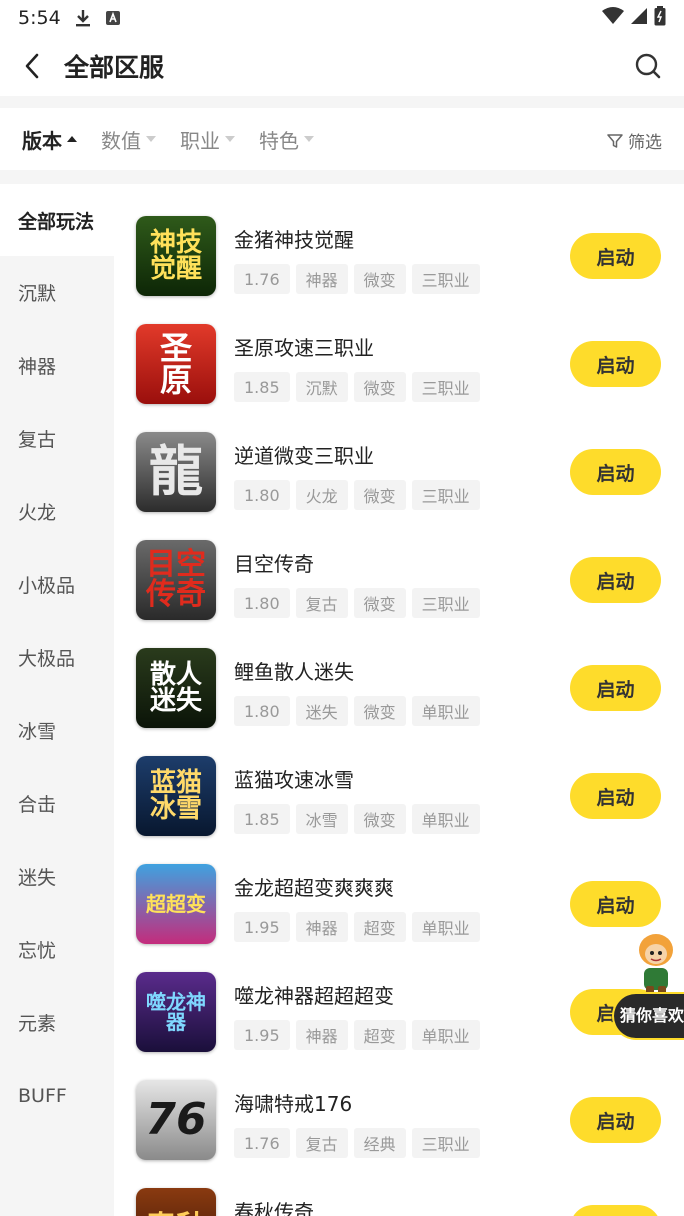 The image size is (684, 1216). Describe the element at coordinates (32, 66) in the screenshot. I see `back-button` at that location.